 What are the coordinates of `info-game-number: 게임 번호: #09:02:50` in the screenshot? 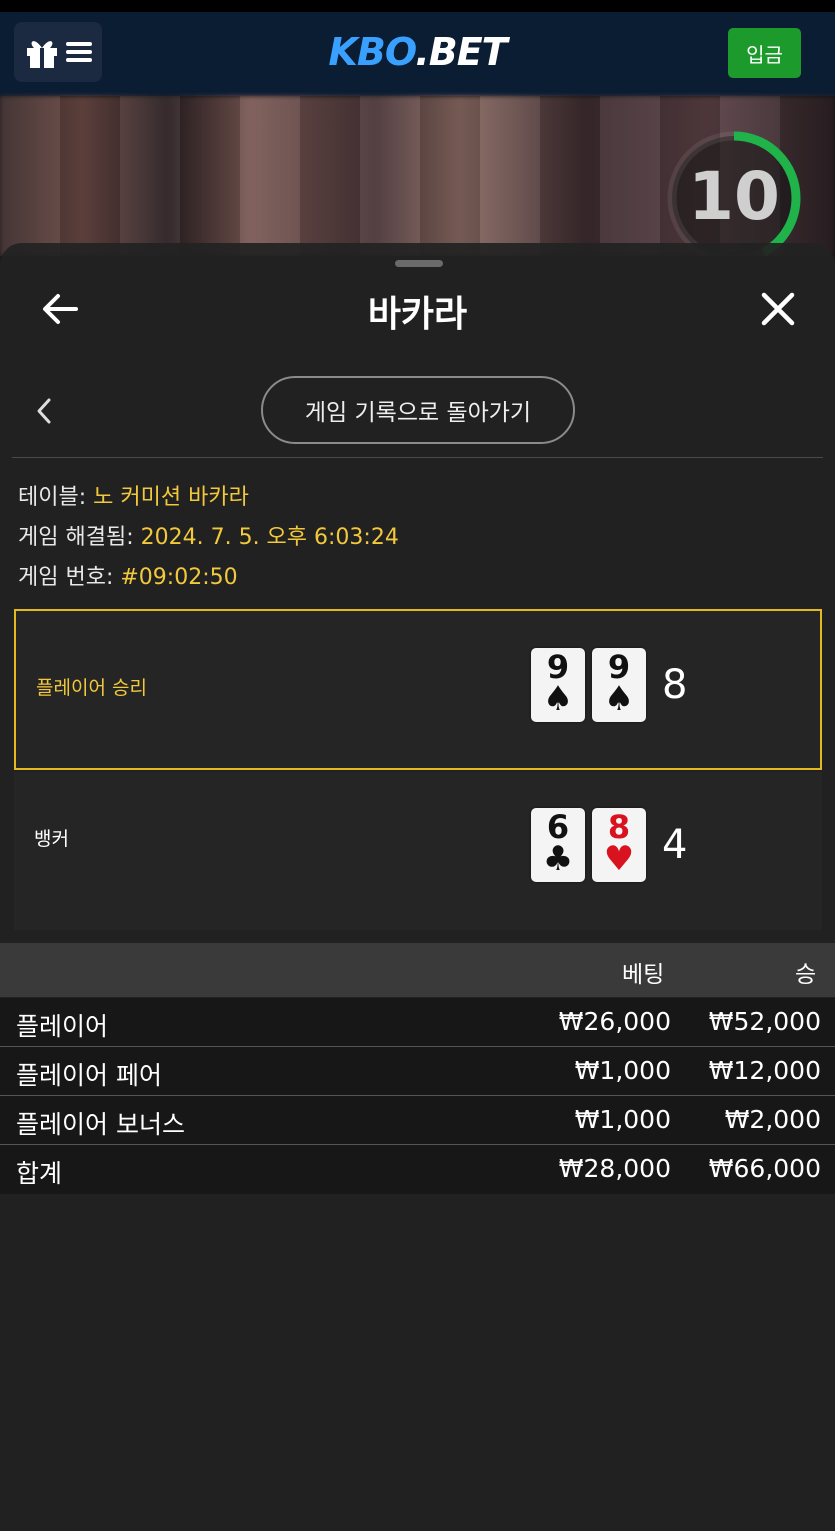 It's located at (128, 577).